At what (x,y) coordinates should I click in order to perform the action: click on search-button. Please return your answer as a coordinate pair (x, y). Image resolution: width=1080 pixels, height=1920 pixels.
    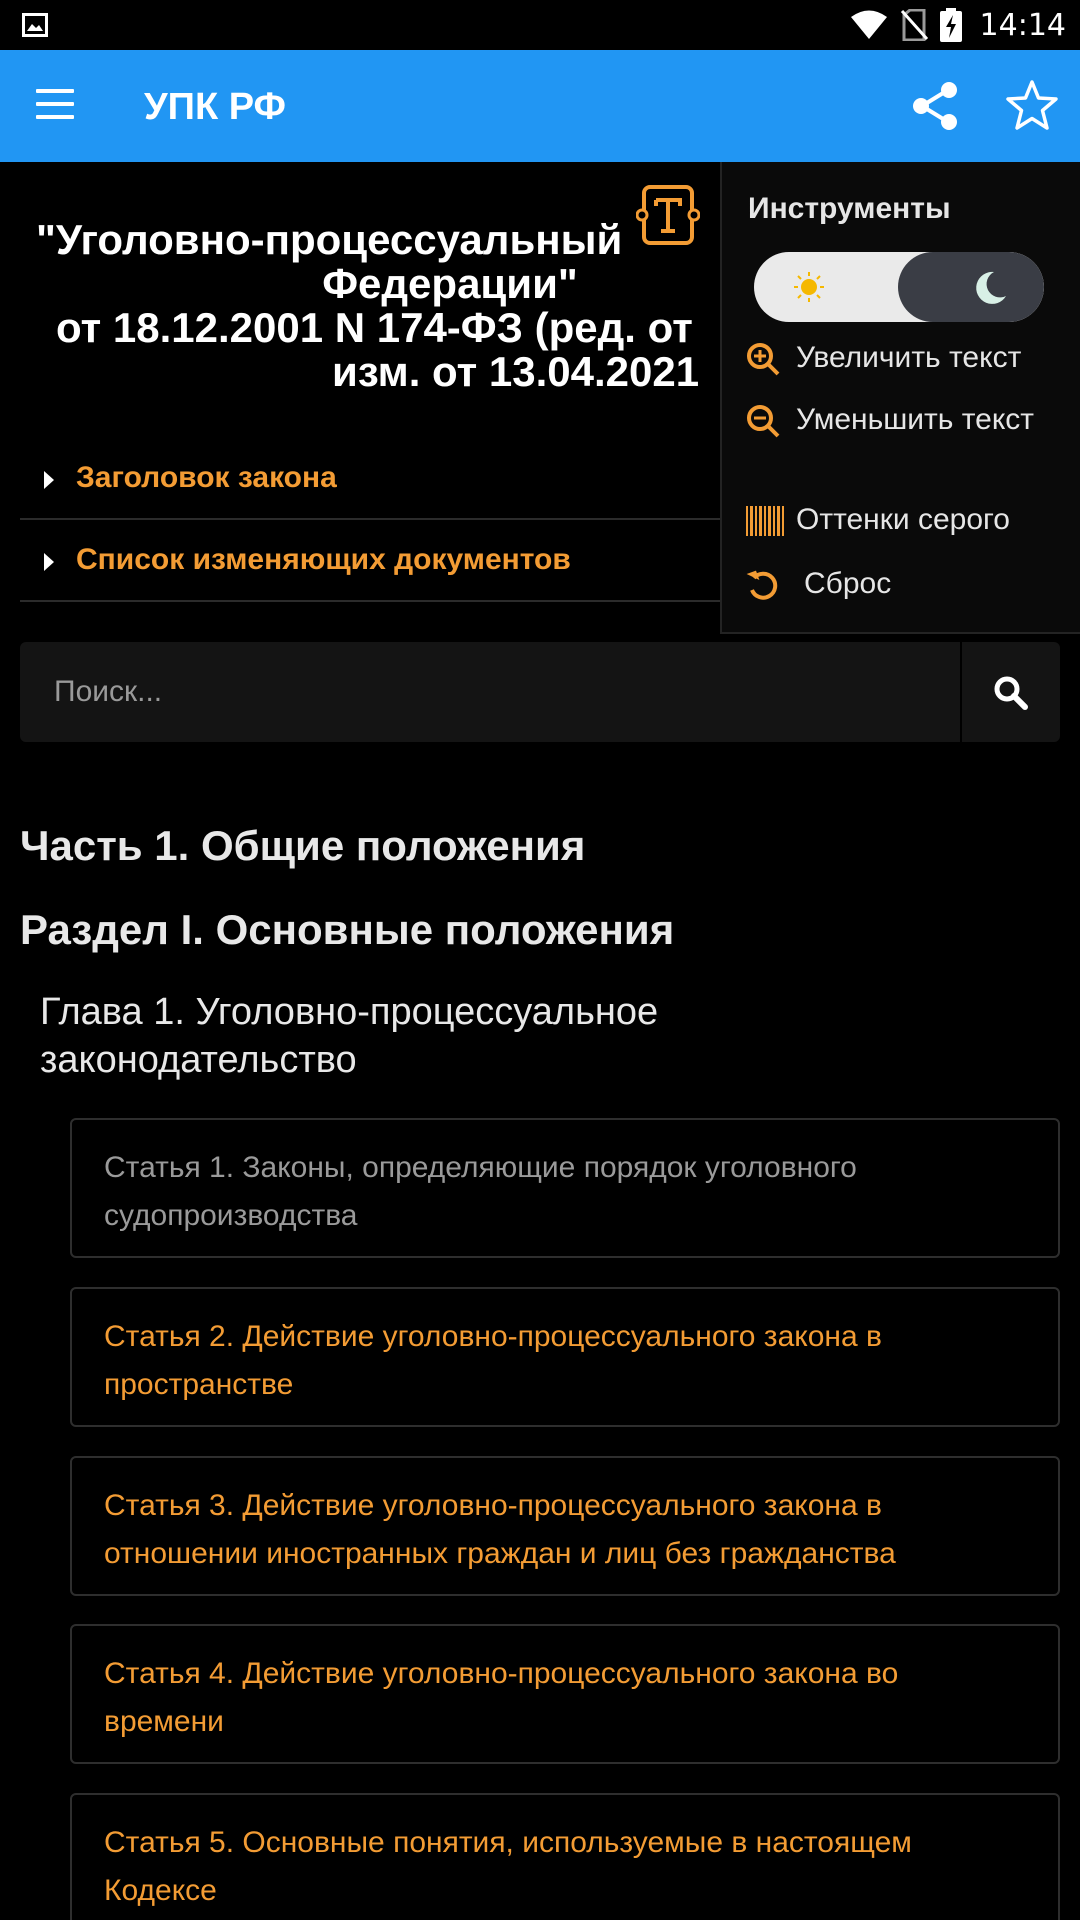
    Looking at the image, I should click on (1011, 692).